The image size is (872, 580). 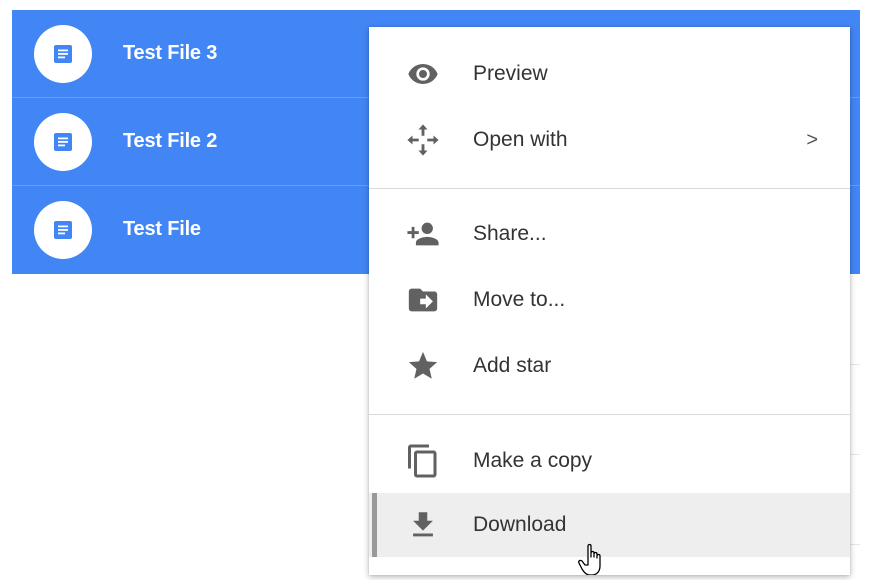 What do you see at coordinates (520, 524) in the screenshot?
I see `menu-item-label: Download` at bounding box center [520, 524].